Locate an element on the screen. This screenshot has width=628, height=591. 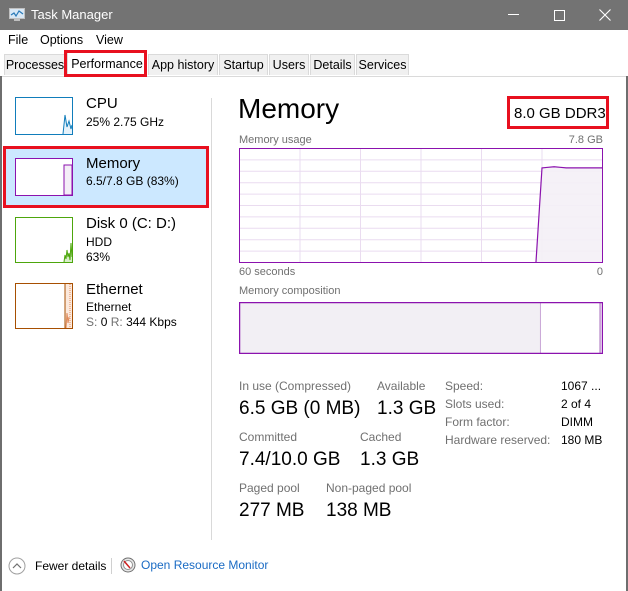
close-button is located at coordinates (605, 15).